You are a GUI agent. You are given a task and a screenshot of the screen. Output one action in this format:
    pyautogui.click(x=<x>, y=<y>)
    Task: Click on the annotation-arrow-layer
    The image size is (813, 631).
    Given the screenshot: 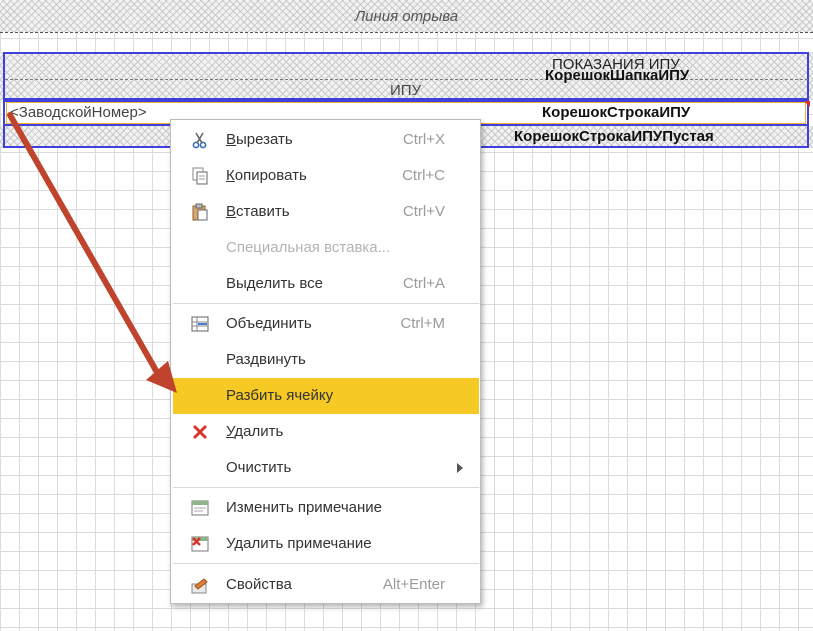 What is the action you would take?
    pyautogui.click(x=92, y=252)
    